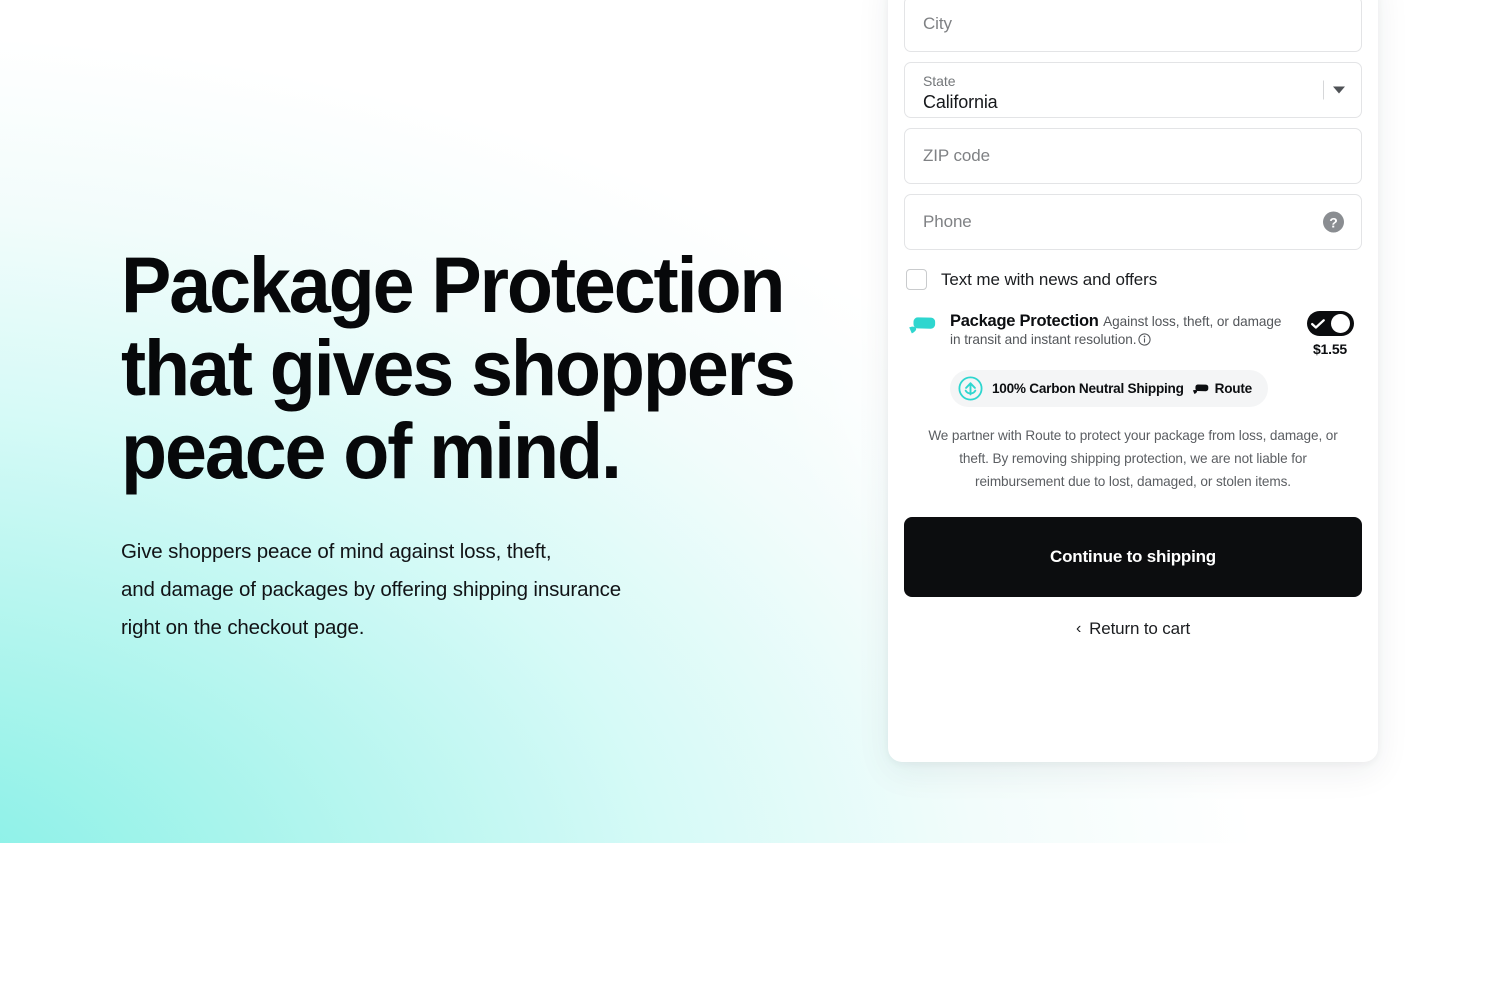  What do you see at coordinates (1317, 323) in the screenshot?
I see `check-icon` at bounding box center [1317, 323].